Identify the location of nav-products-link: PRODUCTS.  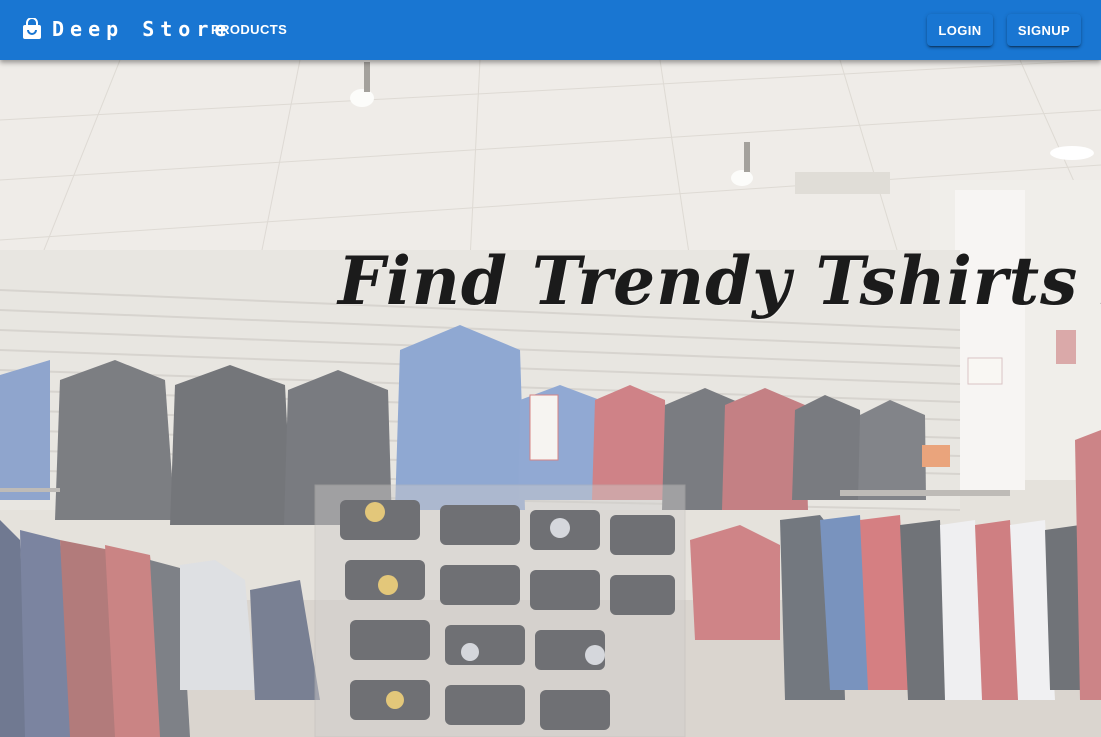
(249, 30).